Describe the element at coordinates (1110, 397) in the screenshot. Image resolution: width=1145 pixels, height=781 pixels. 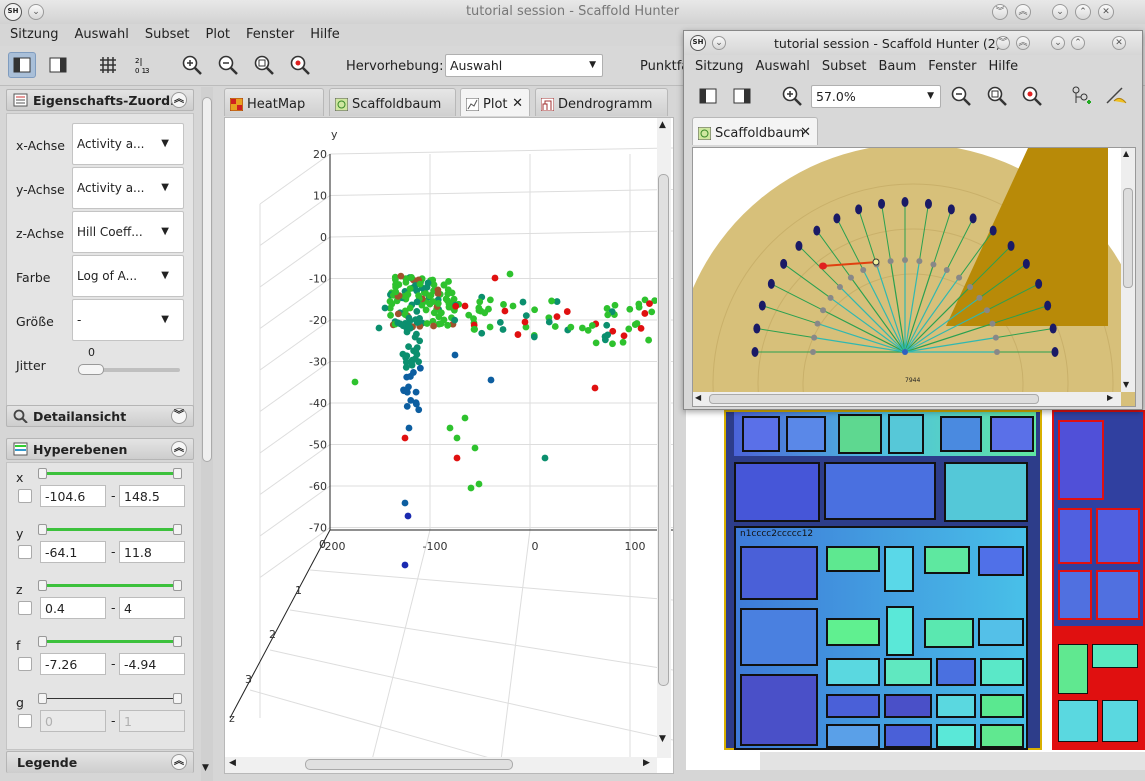
I see `scroll-right-icon: ▶` at that location.